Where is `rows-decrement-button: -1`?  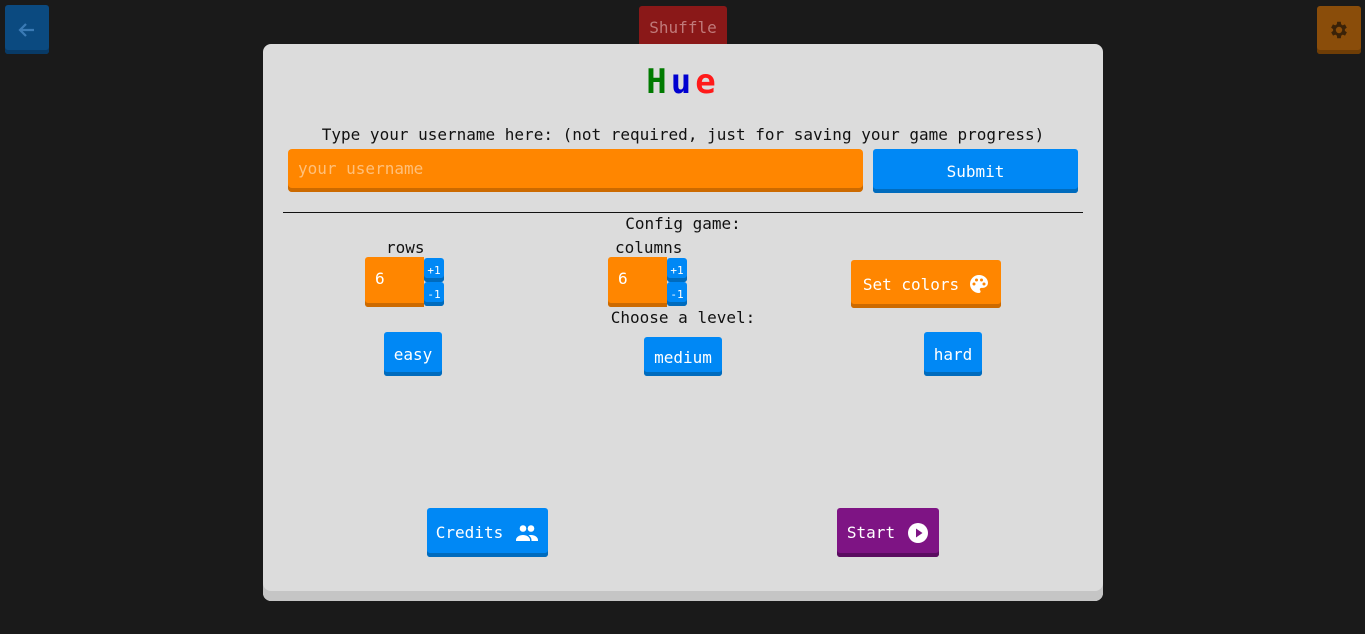 rows-decrement-button: -1 is located at coordinates (434, 294).